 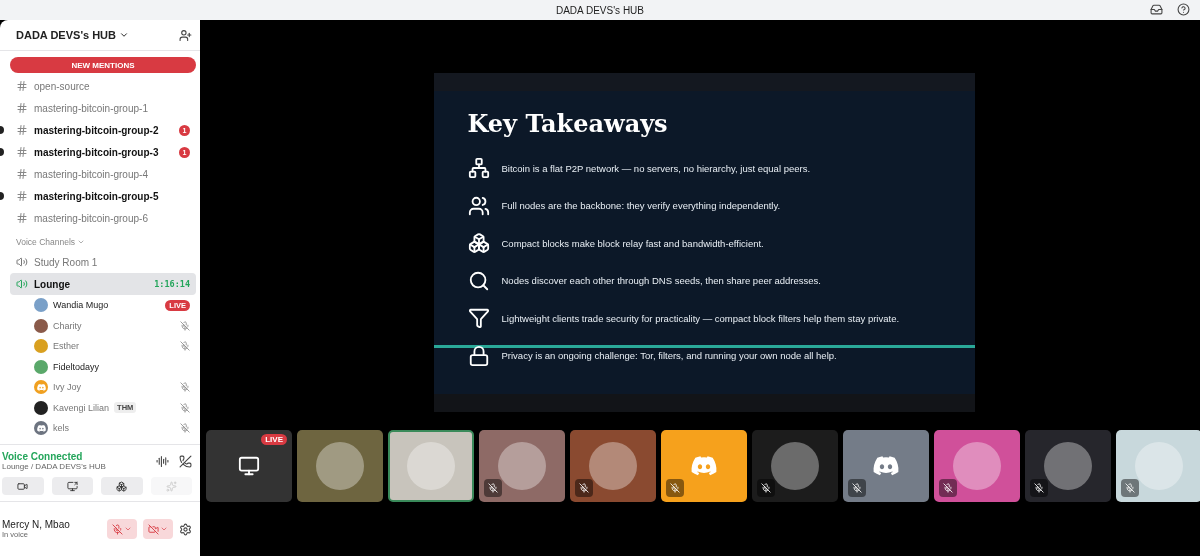 I want to click on screen-share-icon, so click(x=72, y=486).